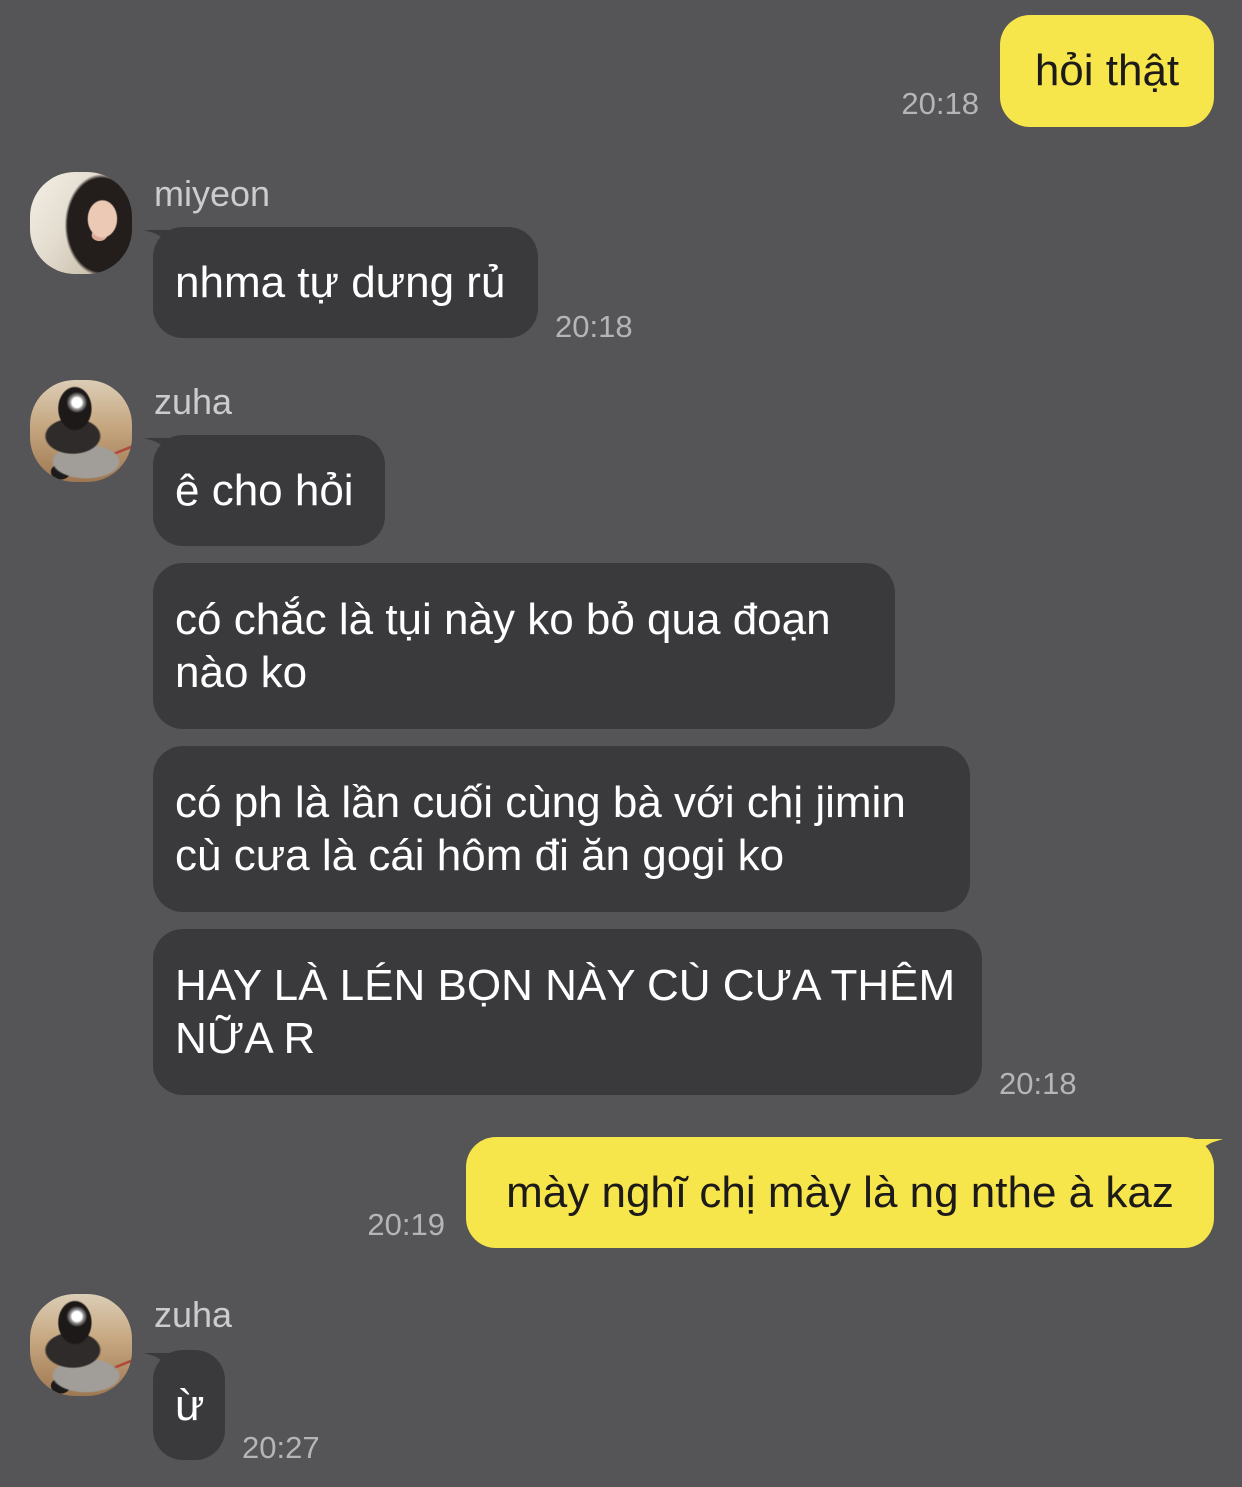 This screenshot has width=1242, height=1487. Describe the element at coordinates (212, 193) in the screenshot. I see `sender-name: miyeon` at that location.